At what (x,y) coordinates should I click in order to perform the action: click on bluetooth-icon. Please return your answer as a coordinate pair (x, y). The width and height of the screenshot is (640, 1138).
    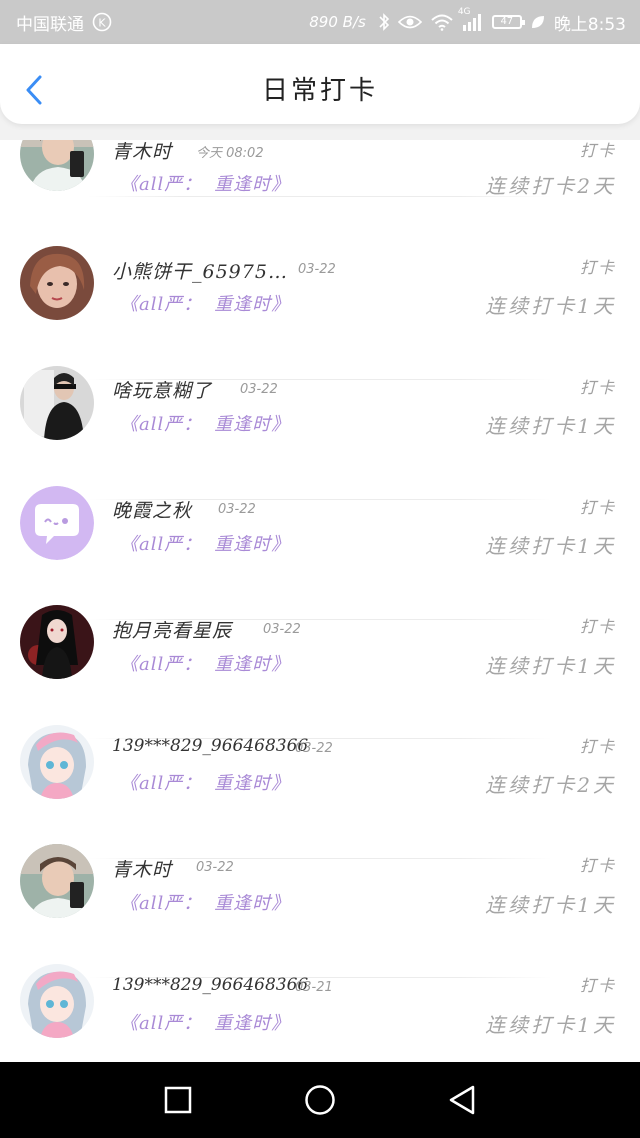
    Looking at the image, I should click on (384, 22).